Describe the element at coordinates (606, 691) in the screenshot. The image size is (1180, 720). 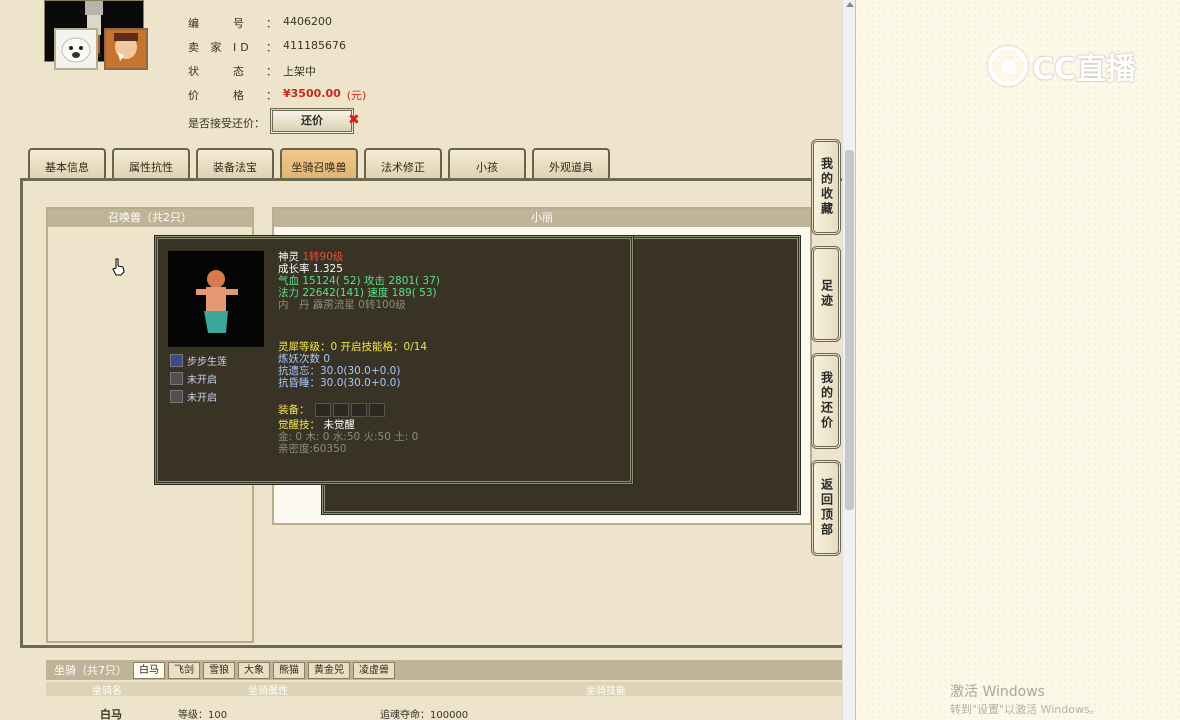
I see `col-mount-skill: 坐骑技能` at that location.